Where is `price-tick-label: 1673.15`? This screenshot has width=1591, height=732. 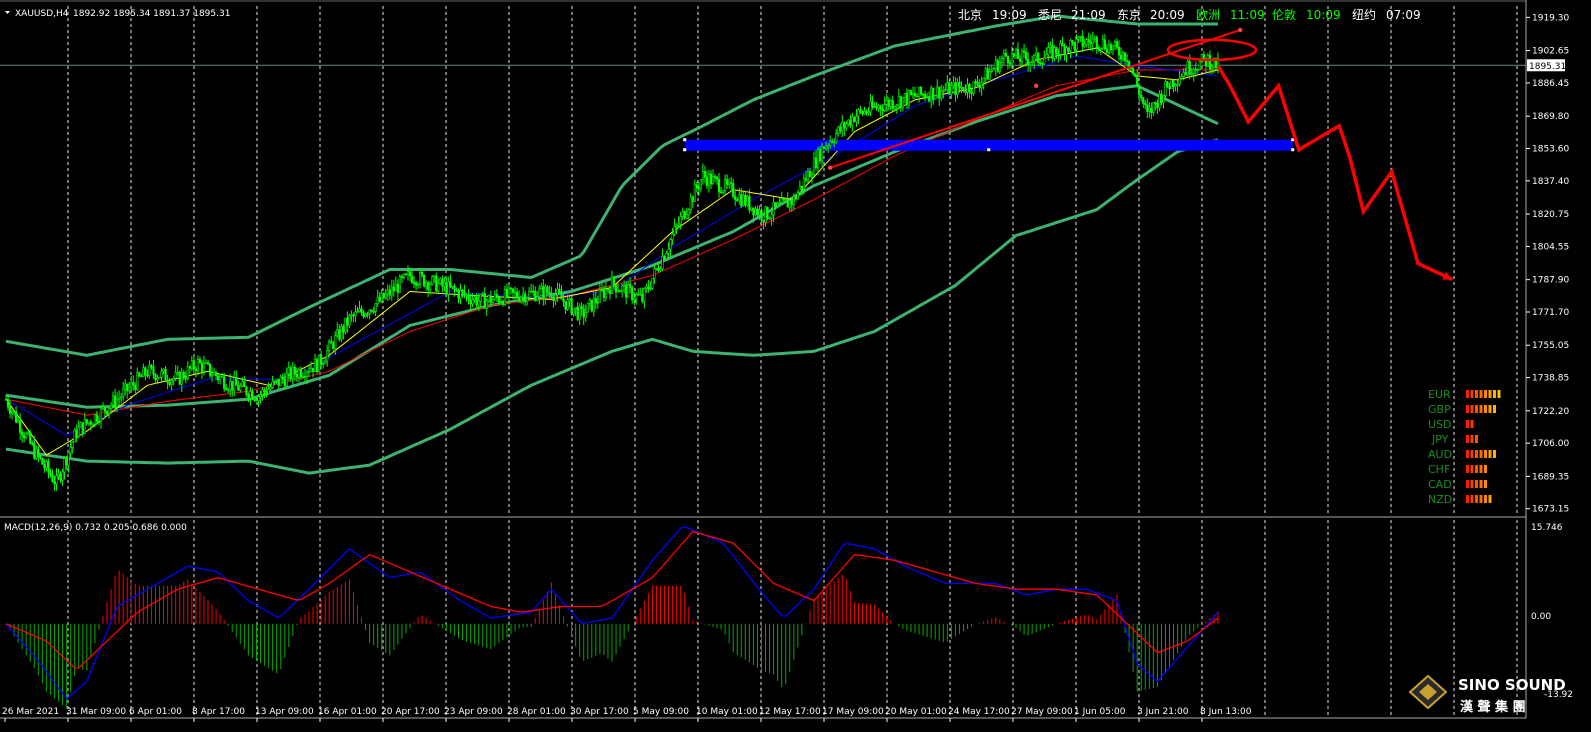
price-tick-label: 1673.15 is located at coordinates (1550, 510).